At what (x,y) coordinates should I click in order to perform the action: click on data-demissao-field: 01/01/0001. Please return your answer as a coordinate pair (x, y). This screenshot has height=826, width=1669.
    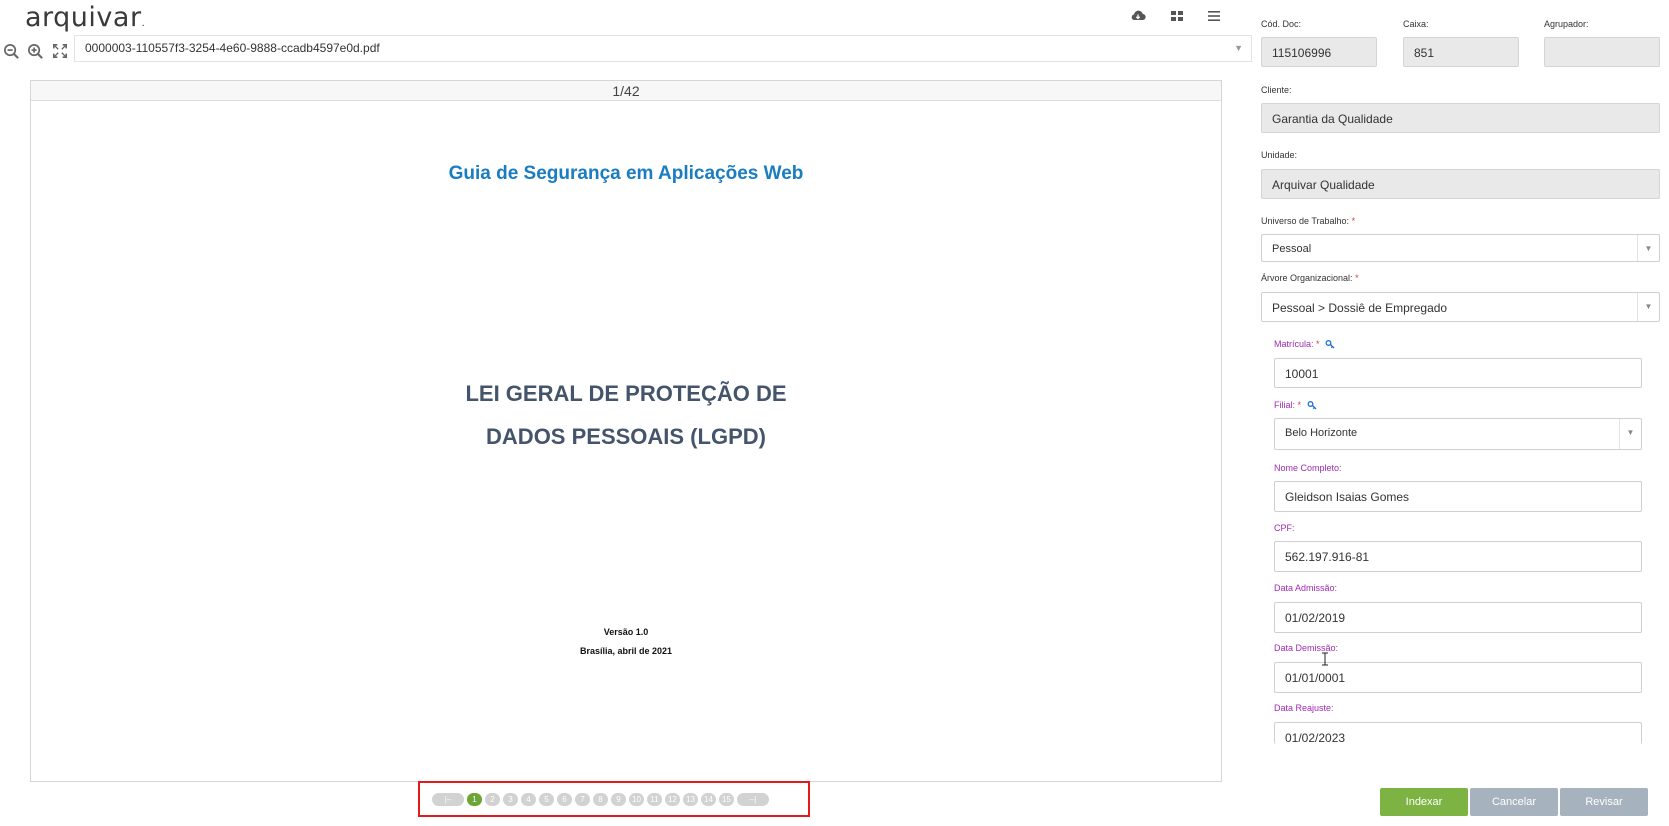
    Looking at the image, I should click on (1458, 677).